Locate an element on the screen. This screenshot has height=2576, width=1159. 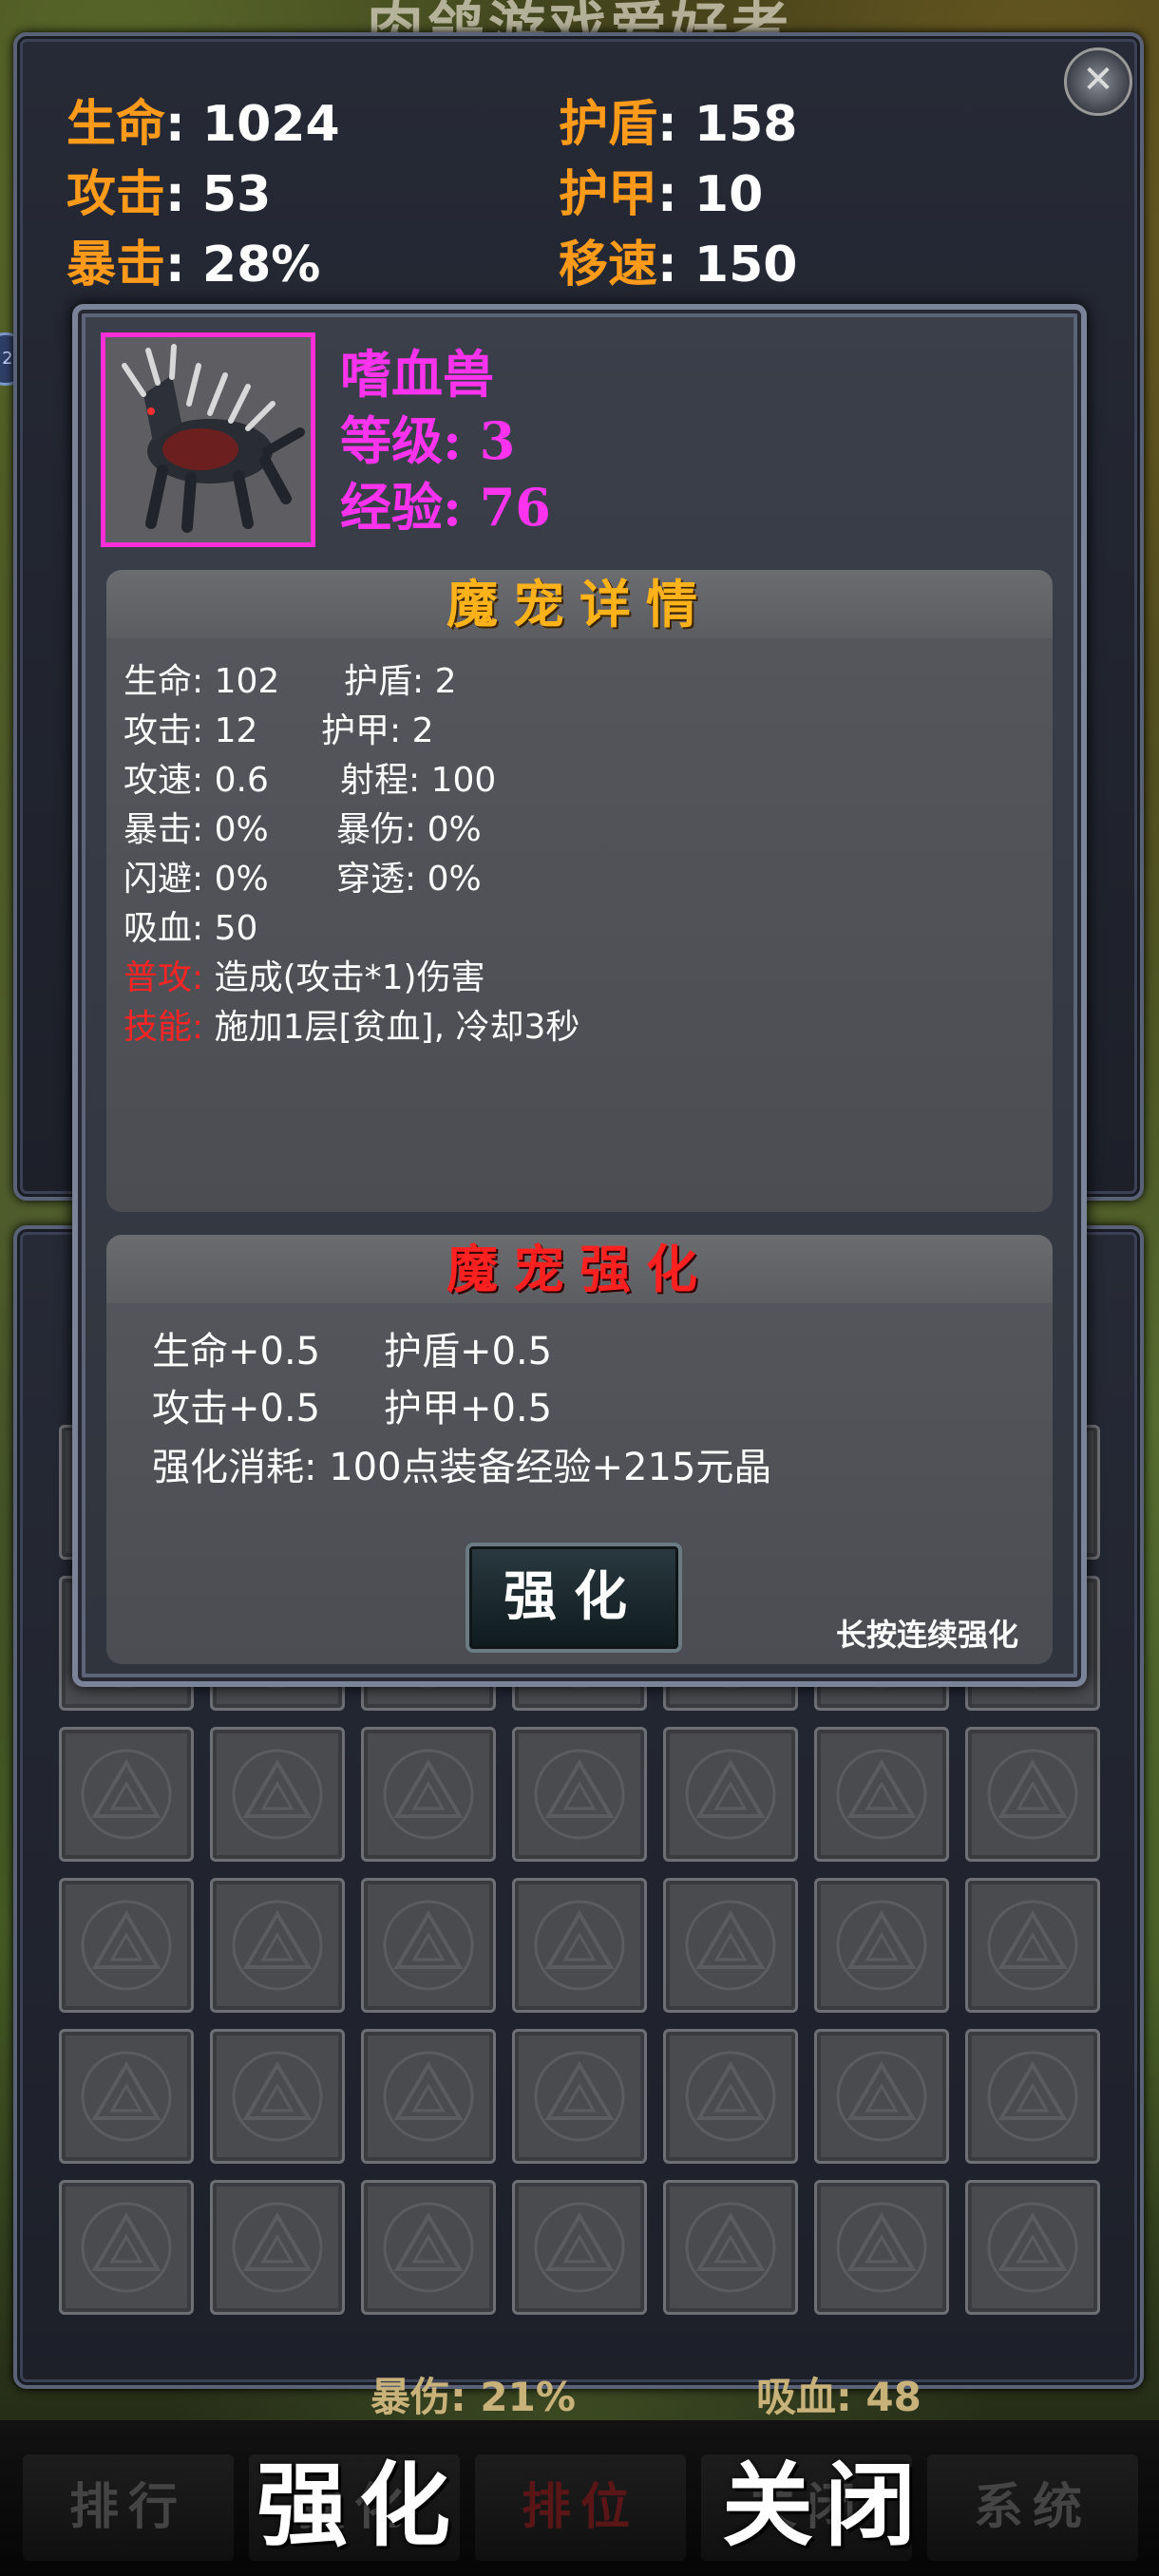
detail-dodge: 闪避: 0% is located at coordinates (196, 879).